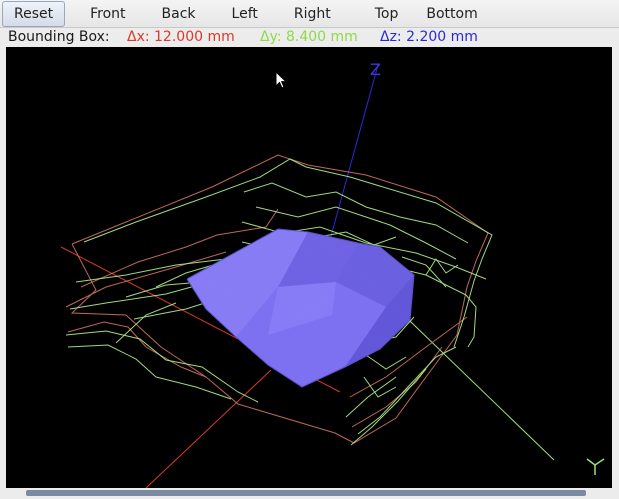 The width and height of the screenshot is (619, 499). What do you see at coordinates (429, 37) in the screenshot?
I see `delta-z-value: Δz: 2.200 mm` at bounding box center [429, 37].